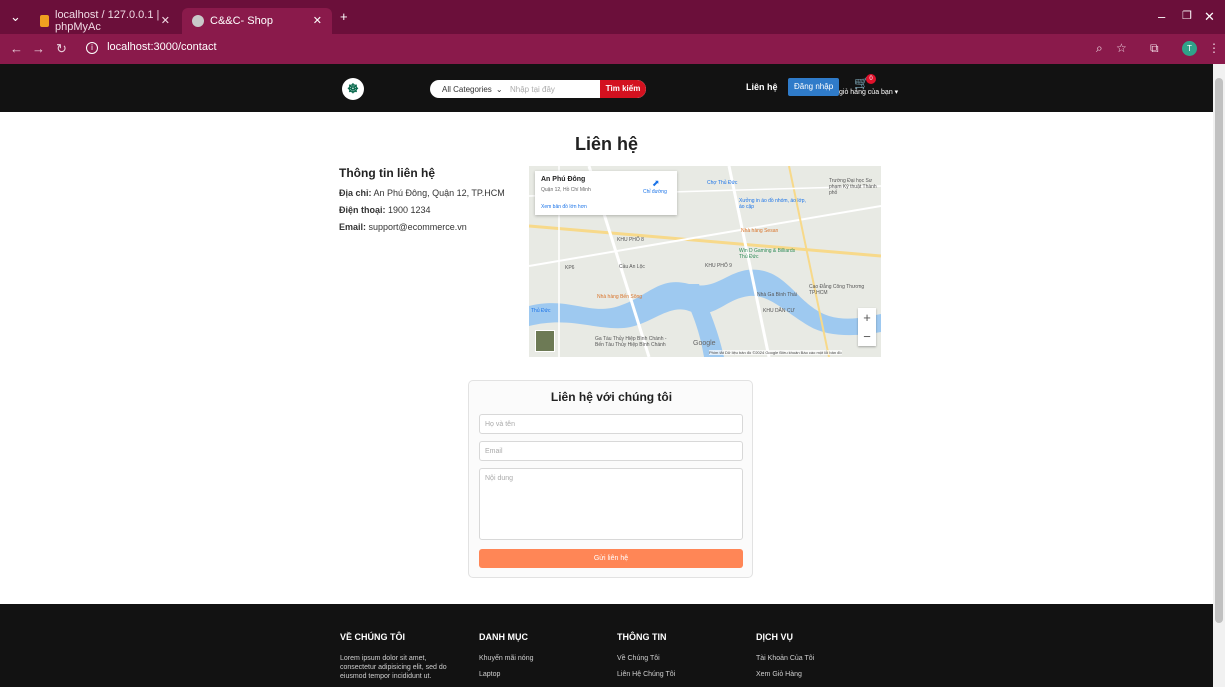 Image resolution: width=1225 pixels, height=687 pixels. I want to click on footer-services-title: DỊCH VỤ, so click(775, 637).